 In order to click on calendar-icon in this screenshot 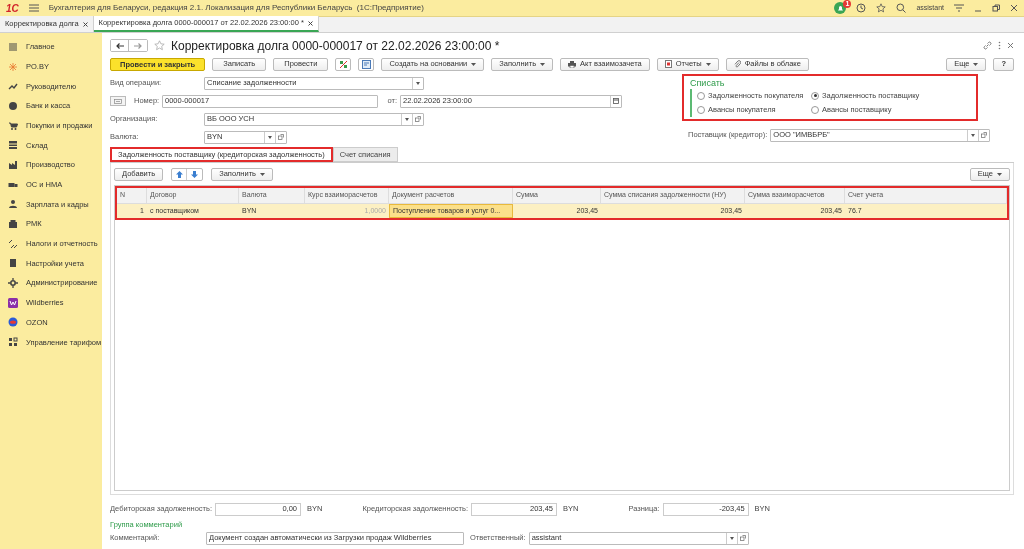, I will do `click(616, 101)`.